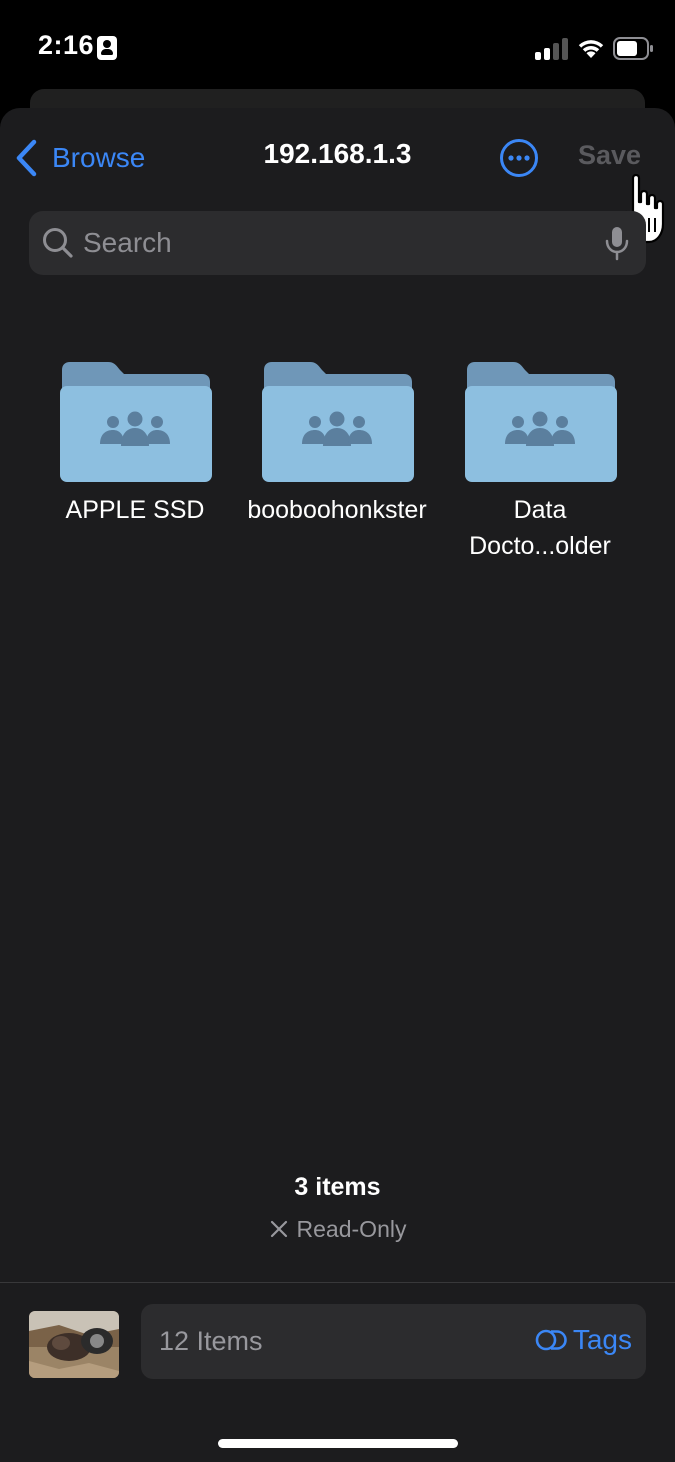  What do you see at coordinates (552, 49) in the screenshot?
I see `cellular-signal-icon` at bounding box center [552, 49].